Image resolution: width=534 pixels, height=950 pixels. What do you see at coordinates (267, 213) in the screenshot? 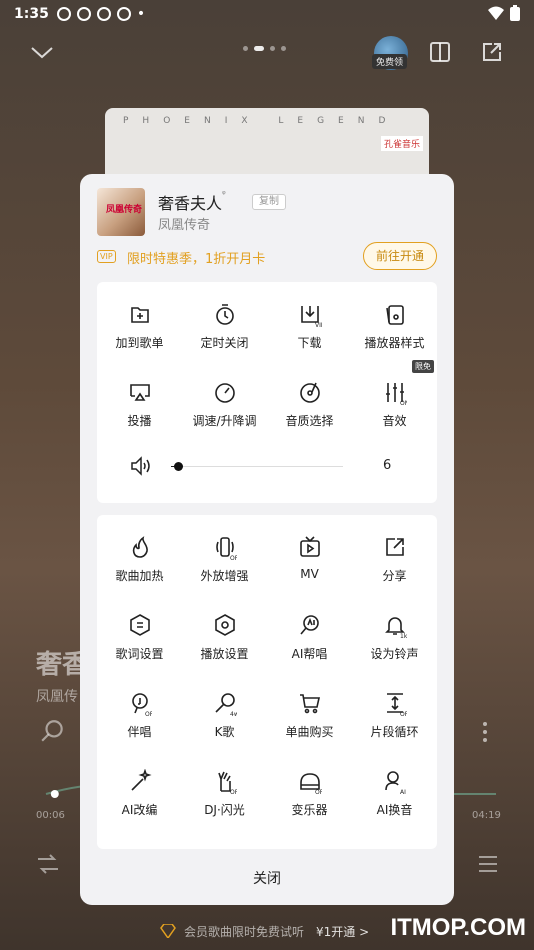
I see `song-header: 凤凰传奇 奢香夫人ᵠ 复制 凤凰传奇` at bounding box center [267, 213].